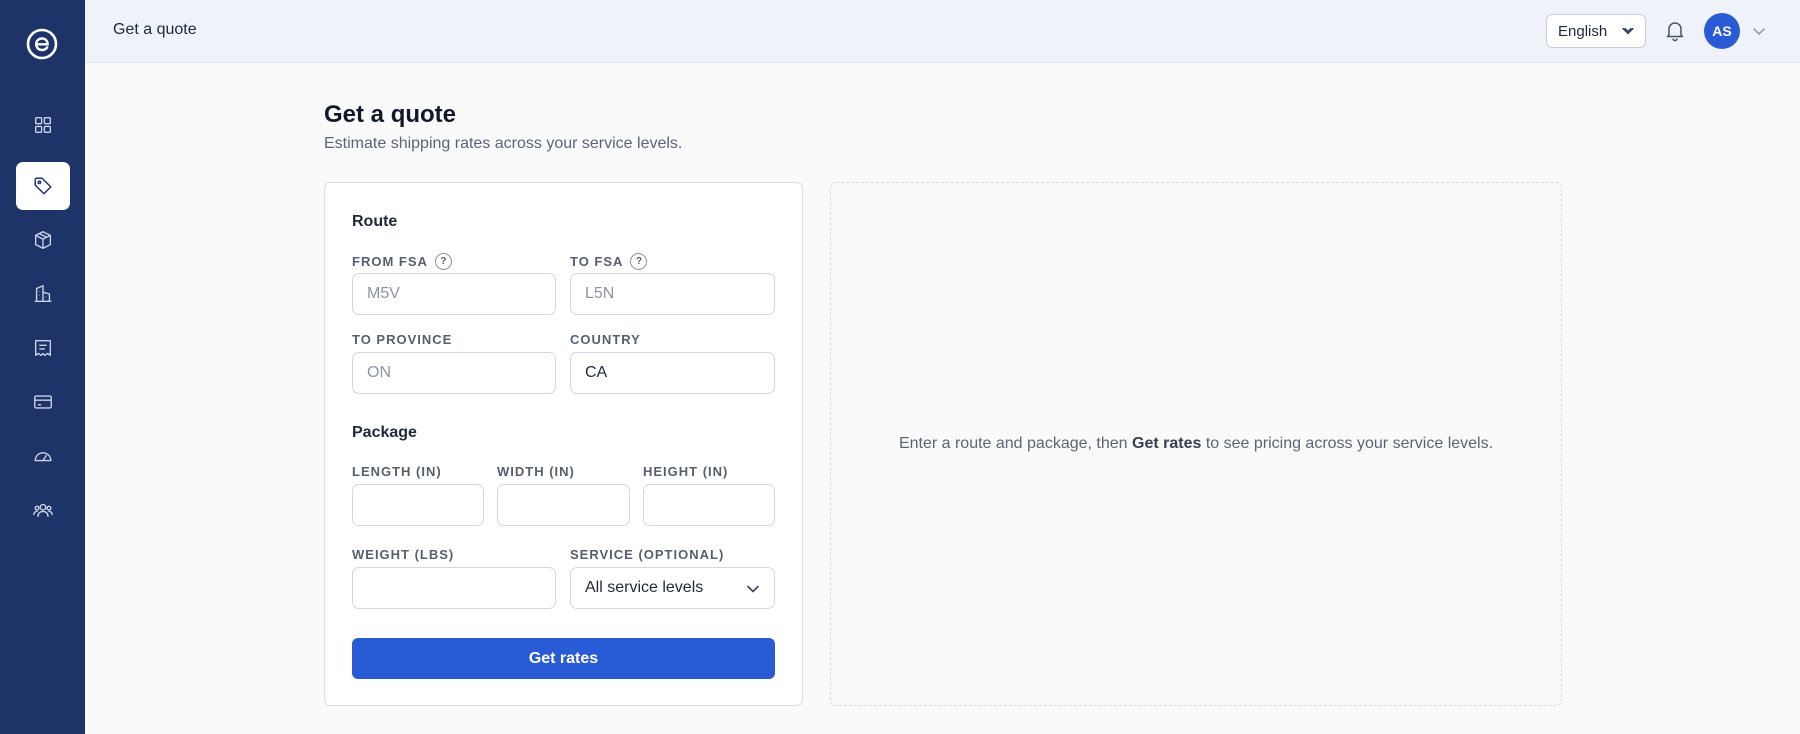 This screenshot has width=1800, height=734. I want to click on sidebar-item-locations, so click(43, 294).